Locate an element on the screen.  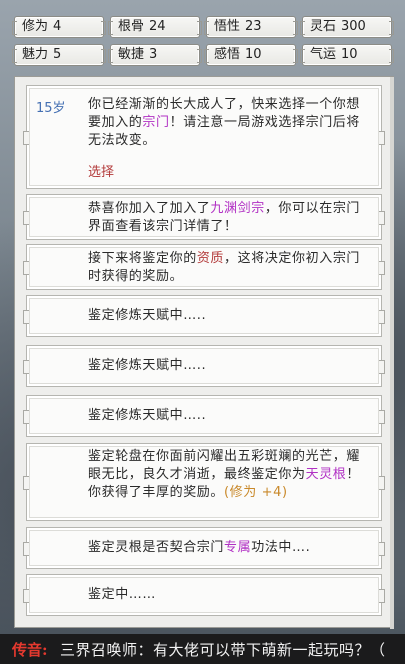
stat-comprehension: 悟性 23 is located at coordinates (251, 27).